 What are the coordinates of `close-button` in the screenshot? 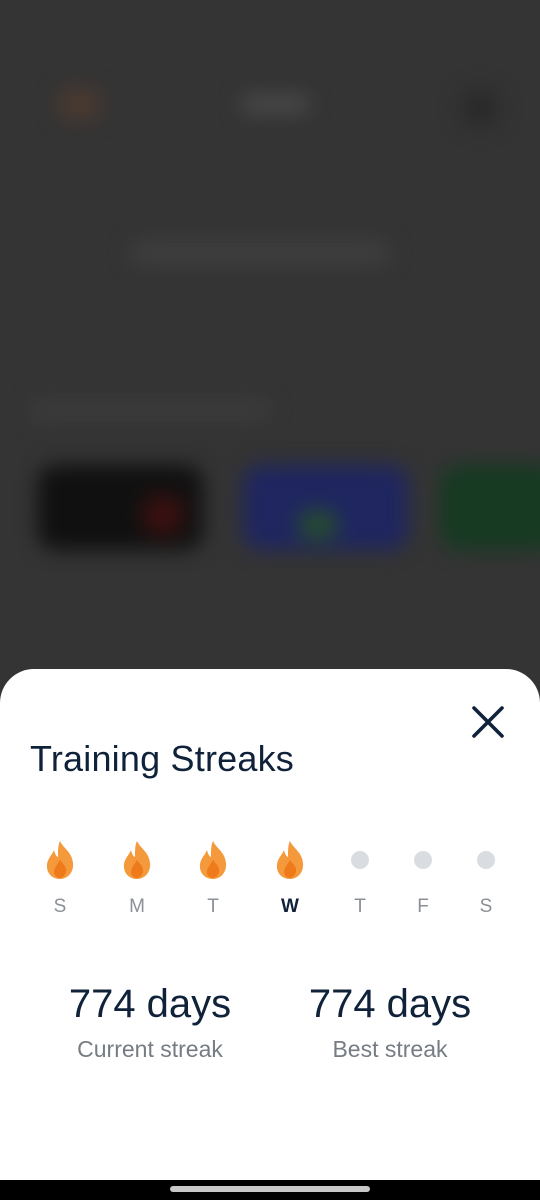 It's located at (488, 722).